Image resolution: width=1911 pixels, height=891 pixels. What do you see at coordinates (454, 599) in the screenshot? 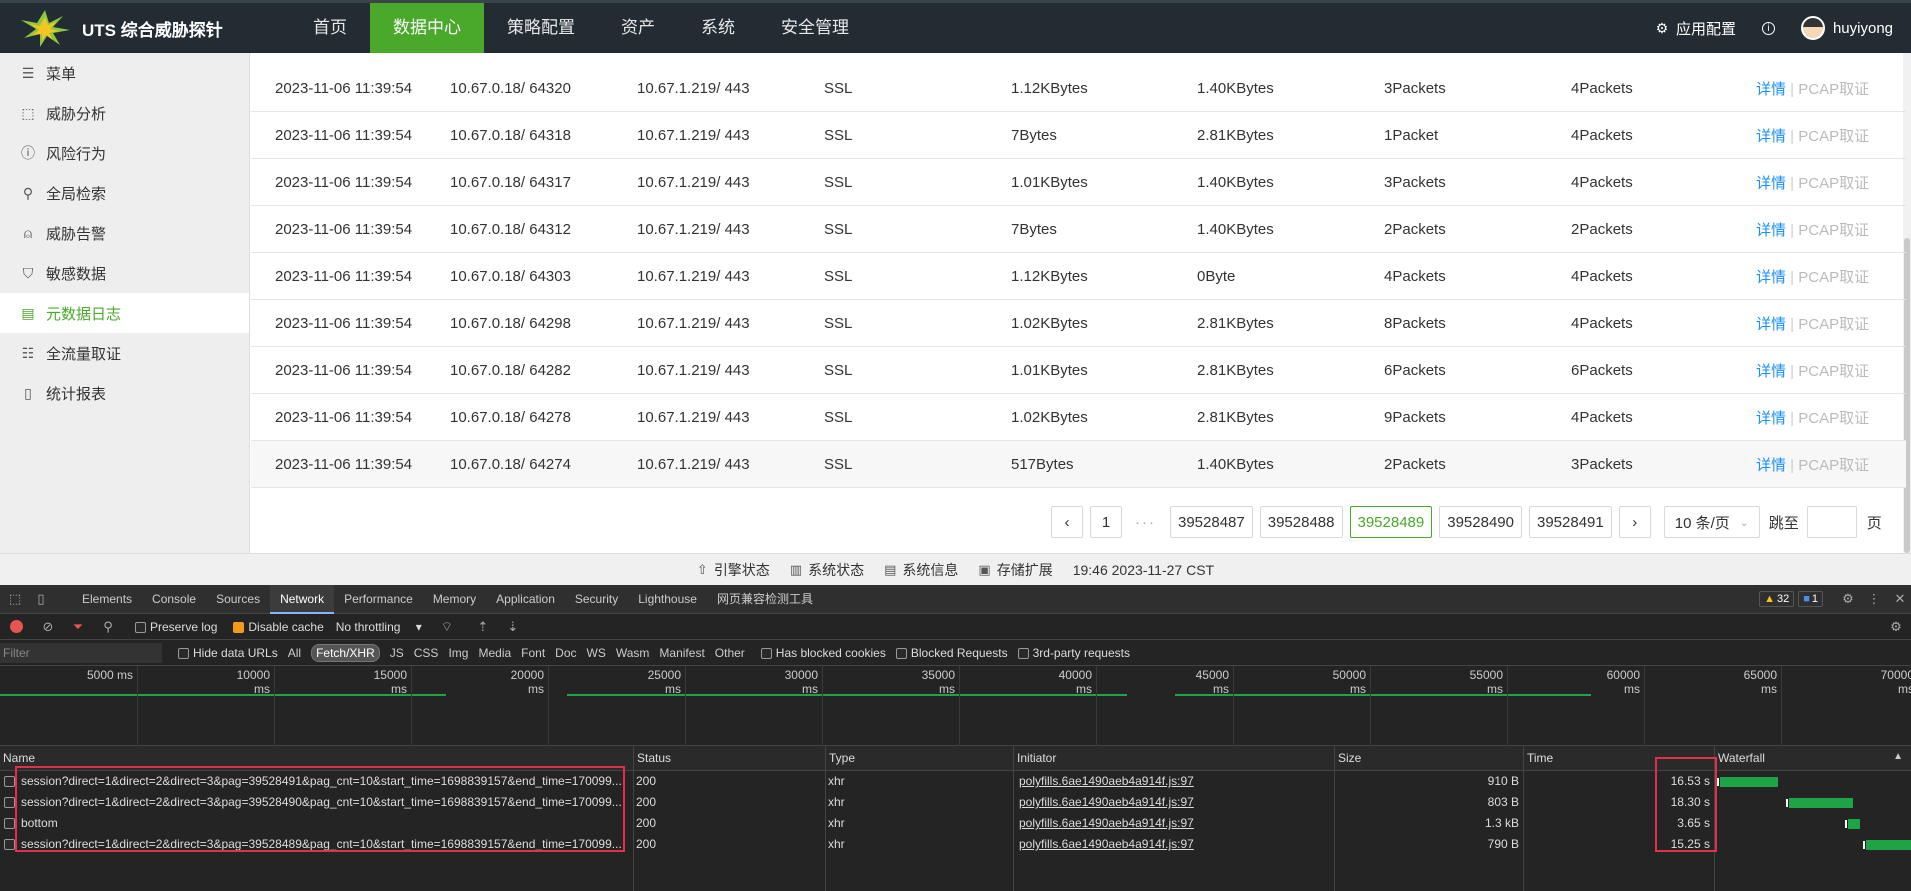
I see `tab-memory: Memory` at bounding box center [454, 599].